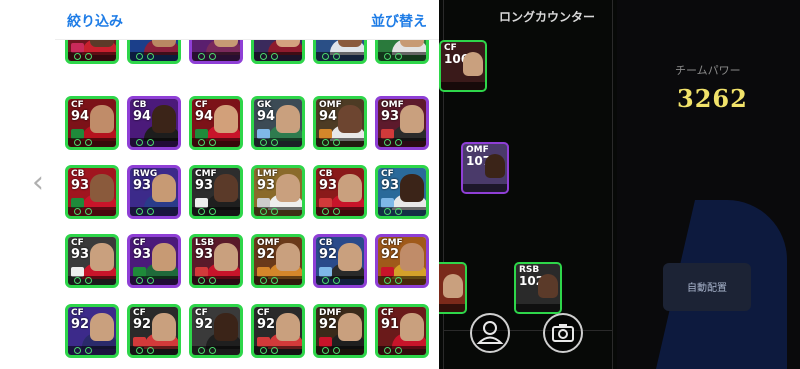 This screenshot has width=800, height=369. I want to click on player-card: CMF 92, so click(402, 261).